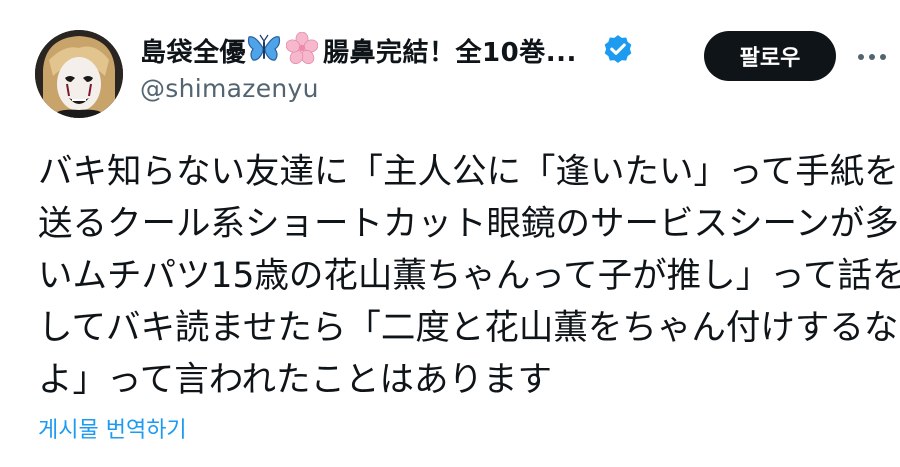  I want to click on tweet-body-line: いムチパツ15歳の花山薫ちゃんって子が推し」って話を, so click(469, 276).